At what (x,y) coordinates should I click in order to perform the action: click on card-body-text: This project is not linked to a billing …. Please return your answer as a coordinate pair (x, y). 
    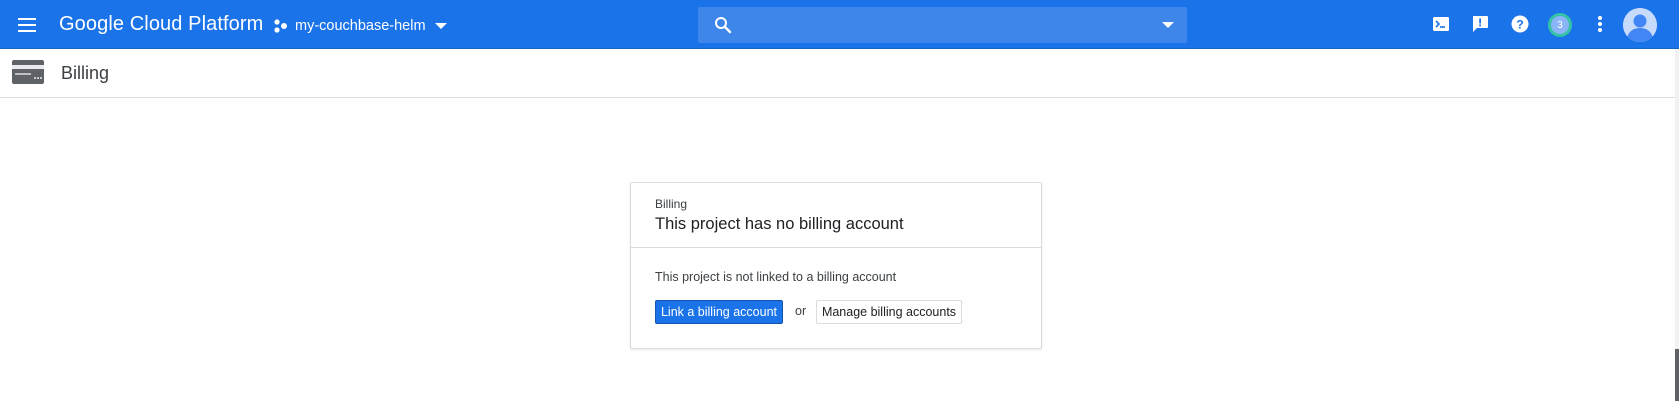
    Looking at the image, I should click on (776, 277).